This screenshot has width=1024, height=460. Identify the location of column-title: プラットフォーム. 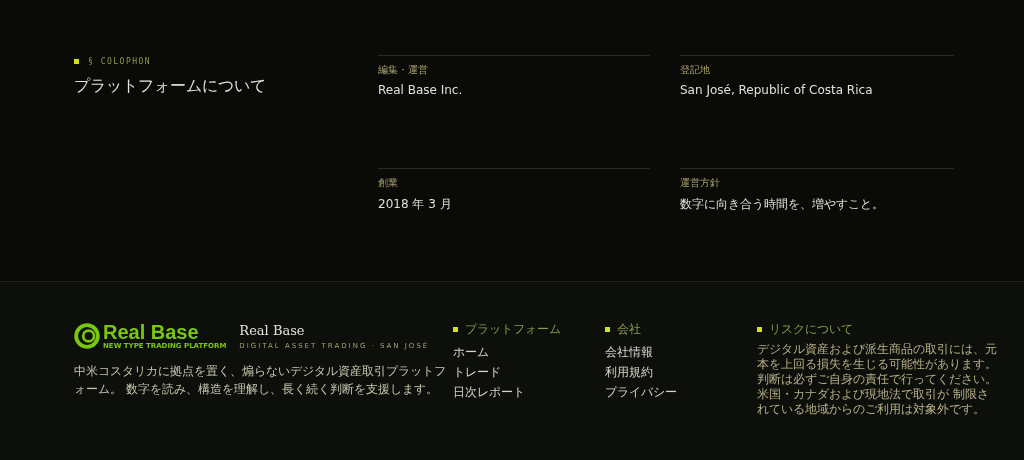
(513, 329).